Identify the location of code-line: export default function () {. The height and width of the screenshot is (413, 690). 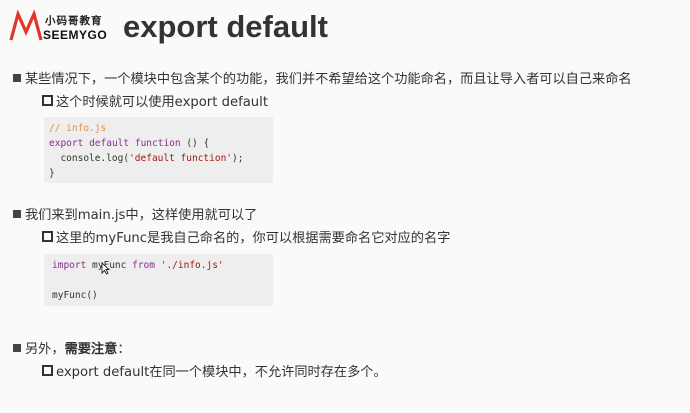
(158, 143).